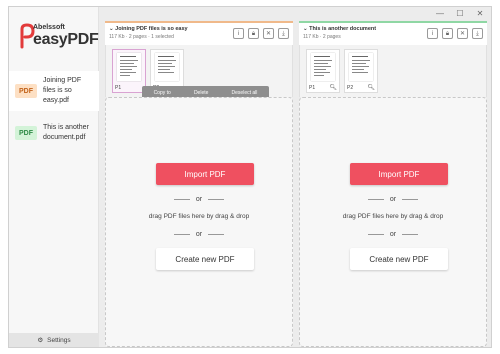  I want to click on sidebar-item-document: PDF This is another document.pdf, so click(54, 133).